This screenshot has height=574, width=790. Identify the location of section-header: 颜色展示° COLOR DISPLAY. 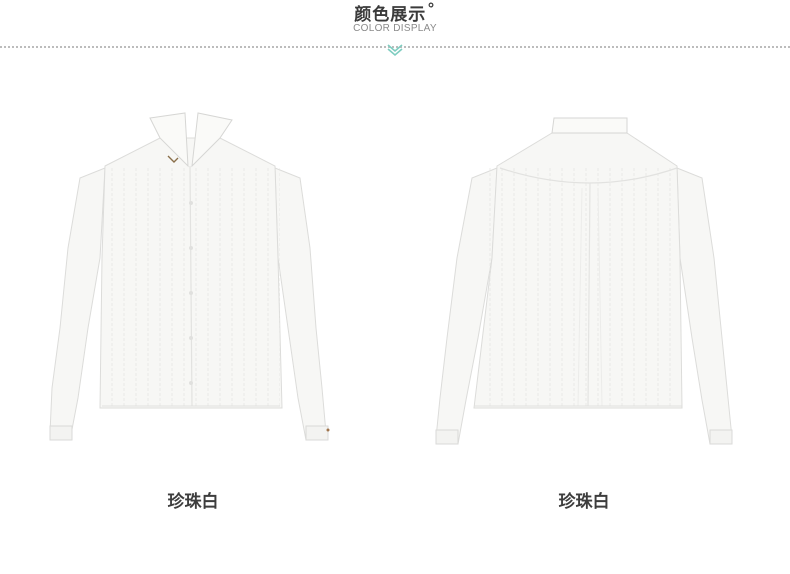
(395, 30).